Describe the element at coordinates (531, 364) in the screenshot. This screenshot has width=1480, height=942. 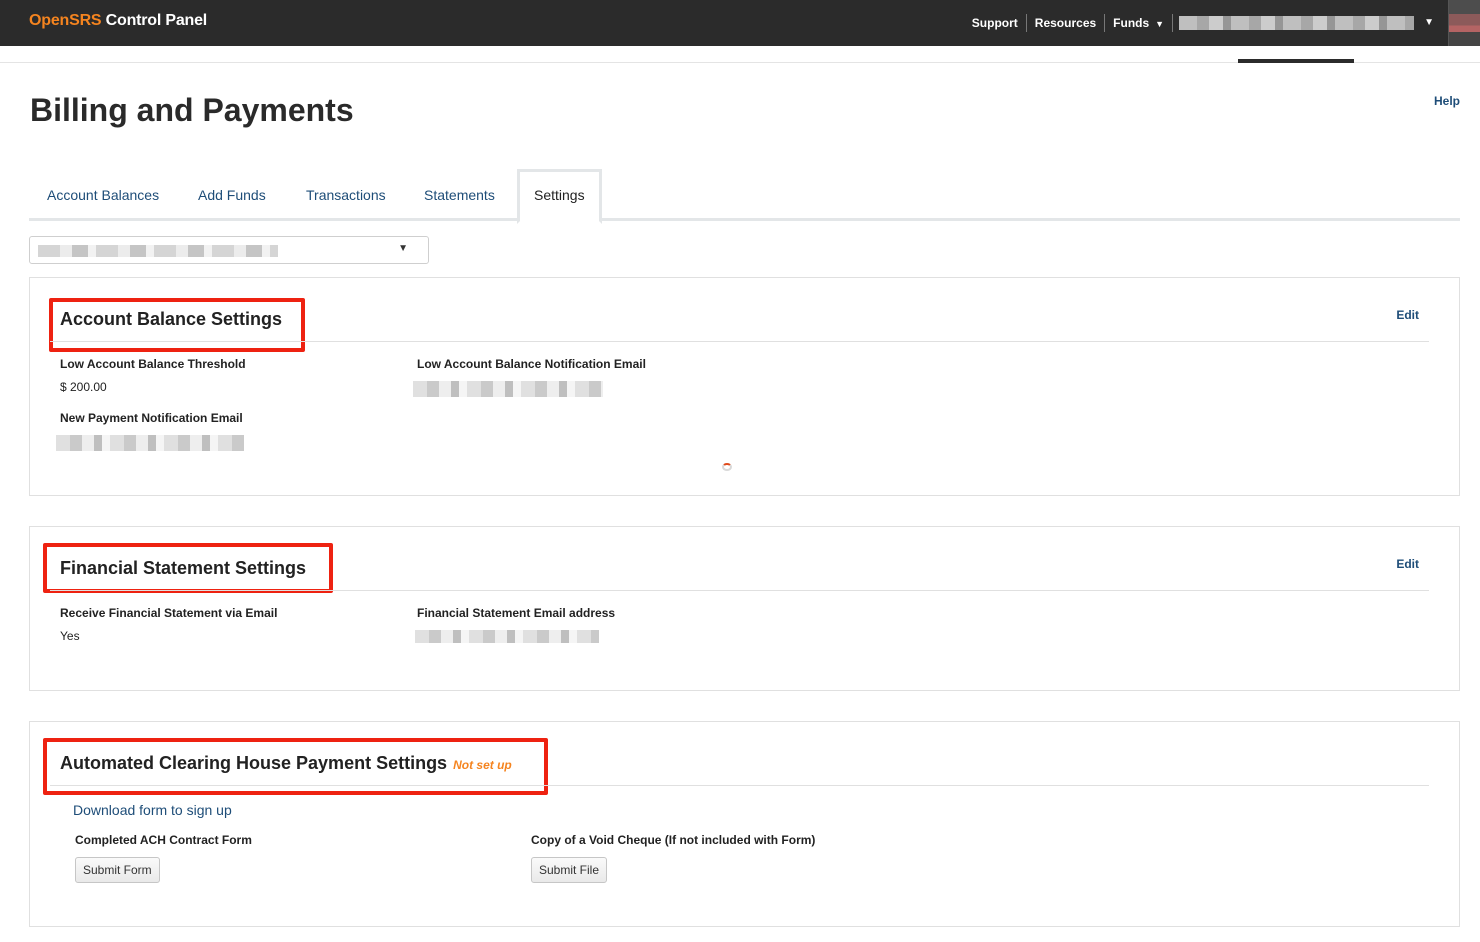
I see `low-email-label: Low Account Balance Notification Email` at that location.